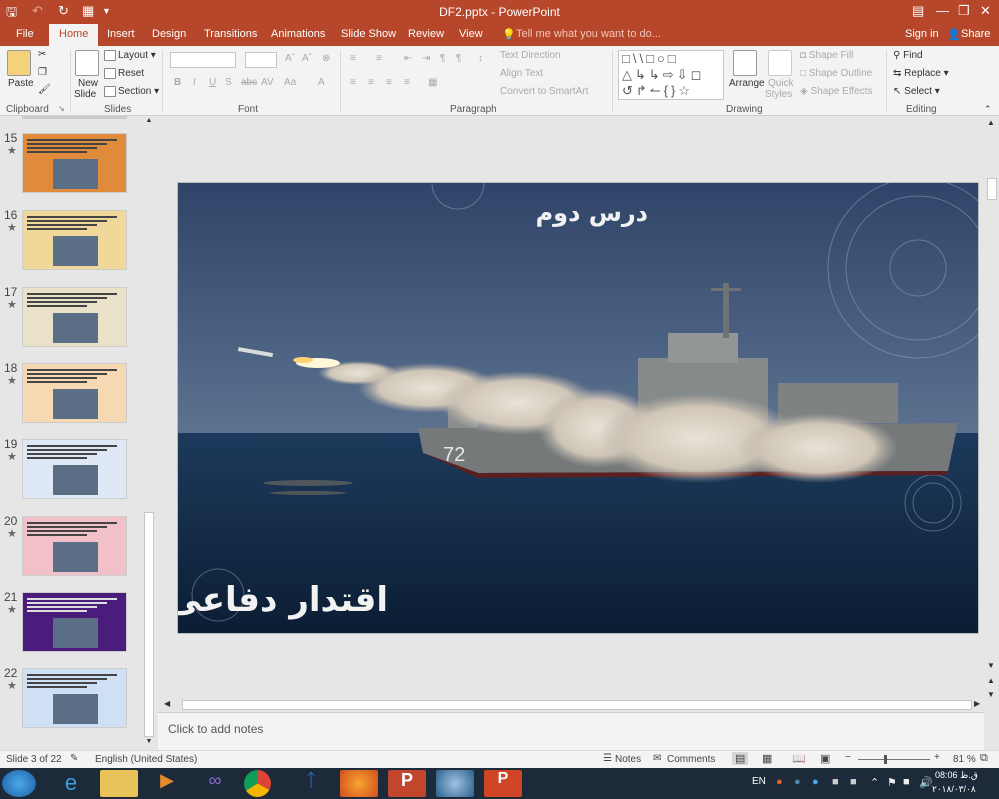 Image resolution: width=999 pixels, height=799 pixels. What do you see at coordinates (321, 82) in the screenshot?
I see `font-color-icon: A` at bounding box center [321, 82].